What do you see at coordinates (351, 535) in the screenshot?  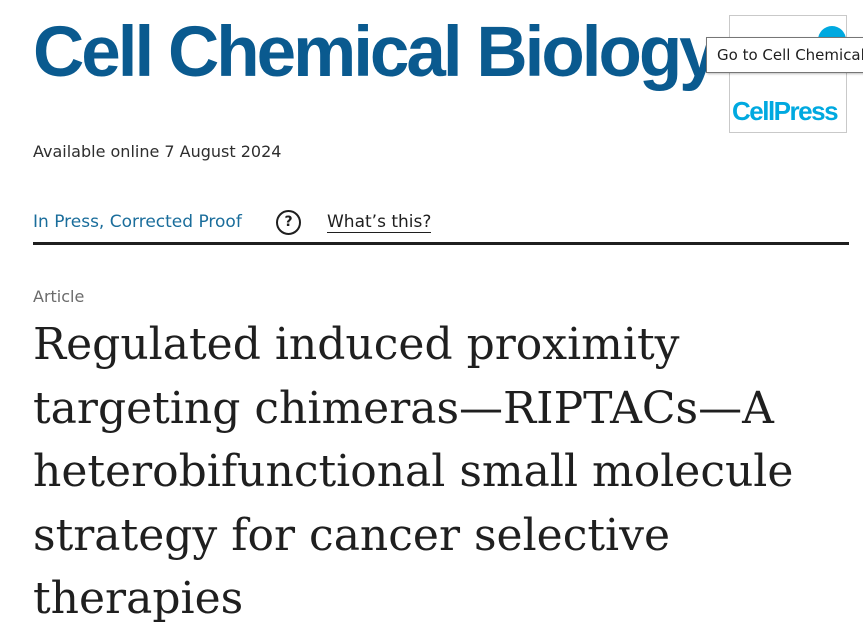 I see `article-title-line: strategy for cancer selective` at bounding box center [351, 535].